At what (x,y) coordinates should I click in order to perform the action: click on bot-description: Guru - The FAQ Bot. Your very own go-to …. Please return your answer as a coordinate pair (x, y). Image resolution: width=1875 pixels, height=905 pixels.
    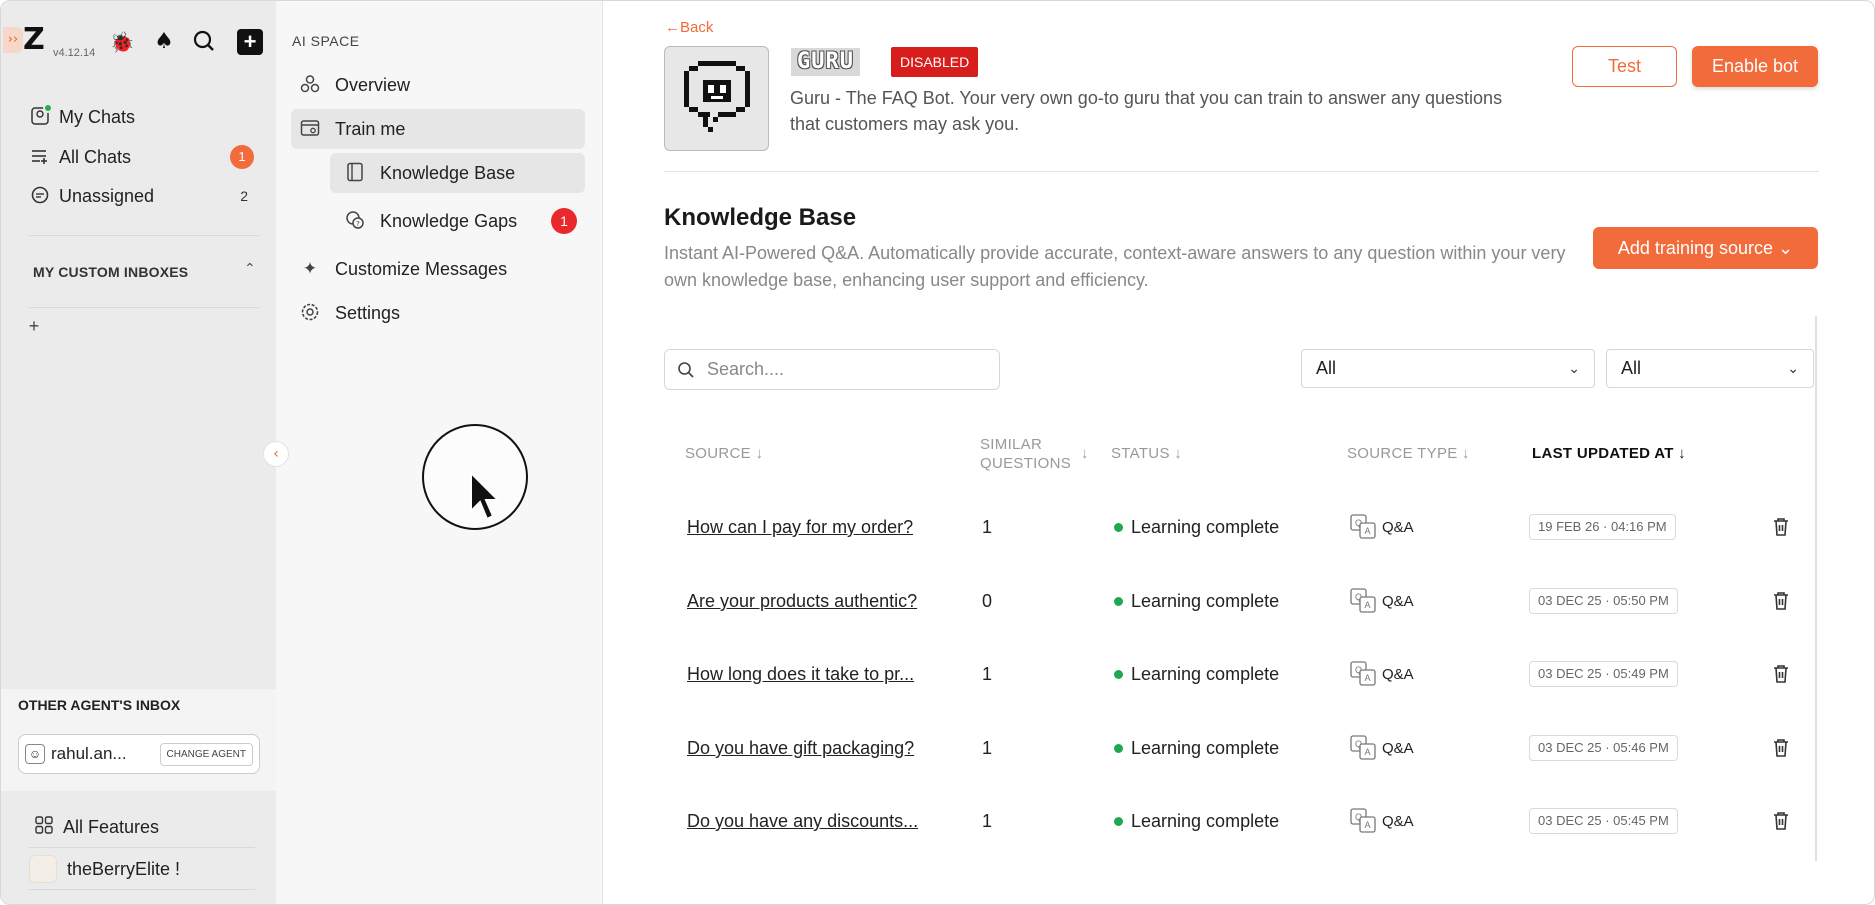
    Looking at the image, I should click on (1146, 111).